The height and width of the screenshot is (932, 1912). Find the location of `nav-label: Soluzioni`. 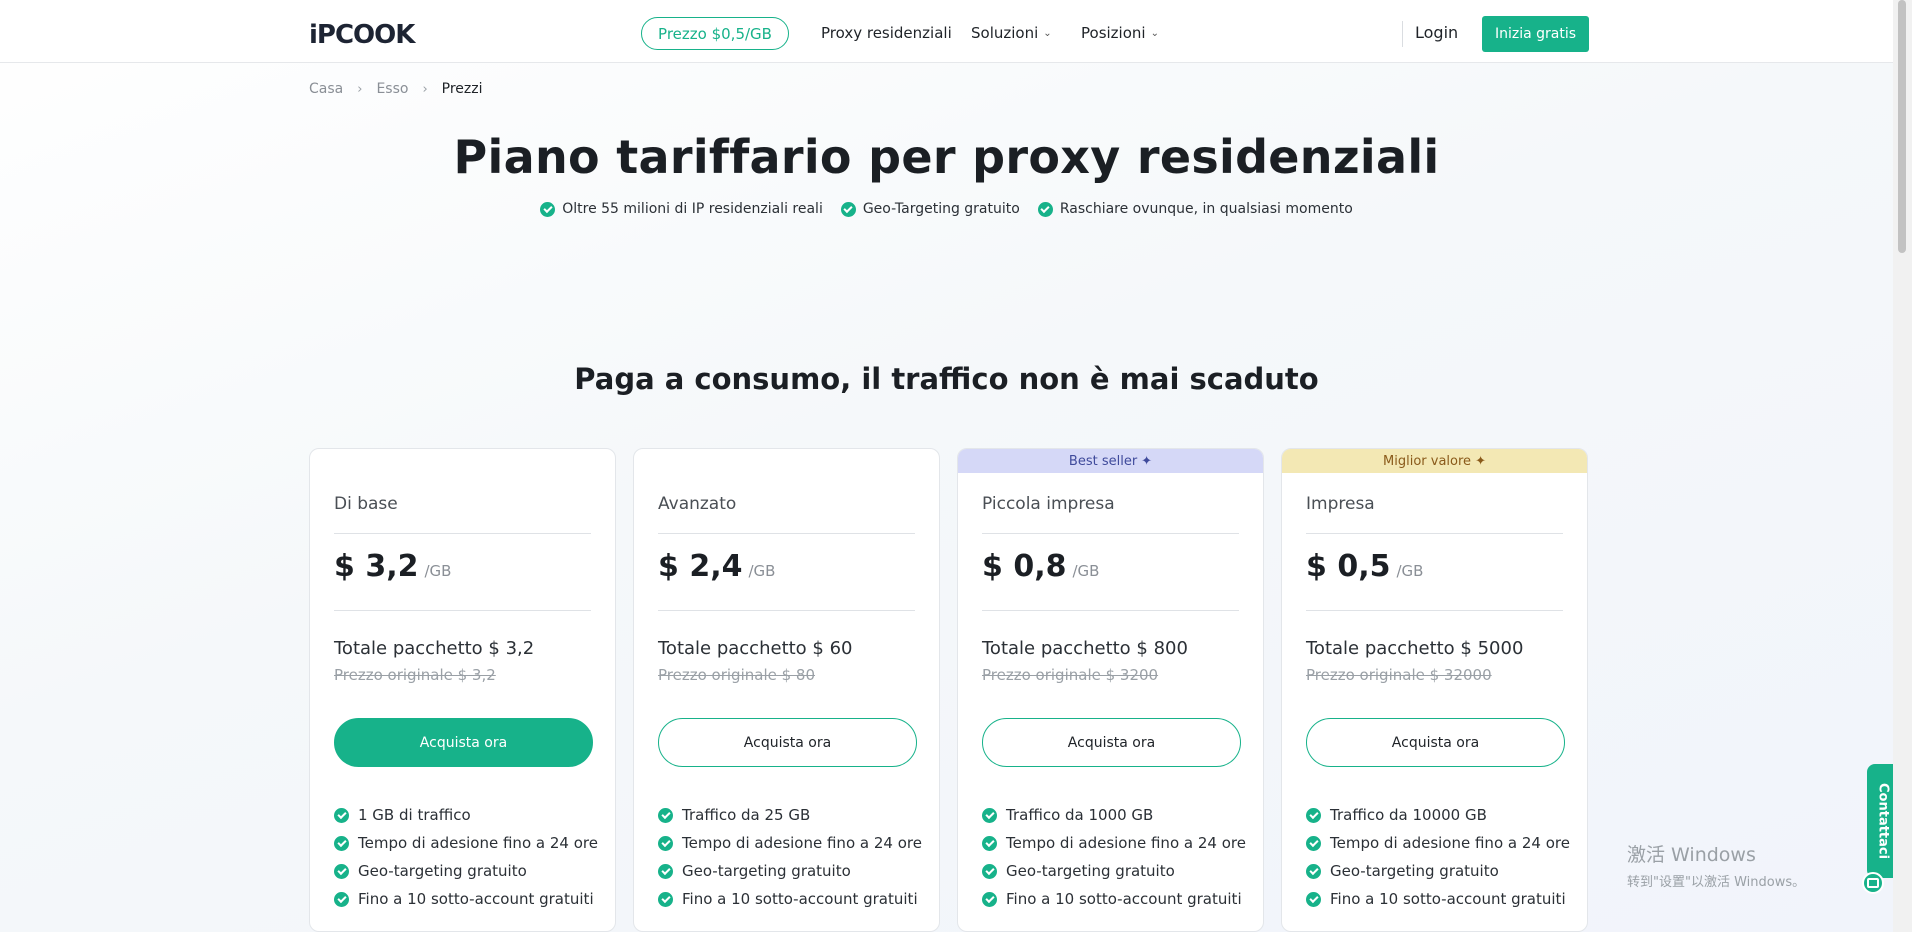

nav-label: Soluzioni is located at coordinates (1005, 33).